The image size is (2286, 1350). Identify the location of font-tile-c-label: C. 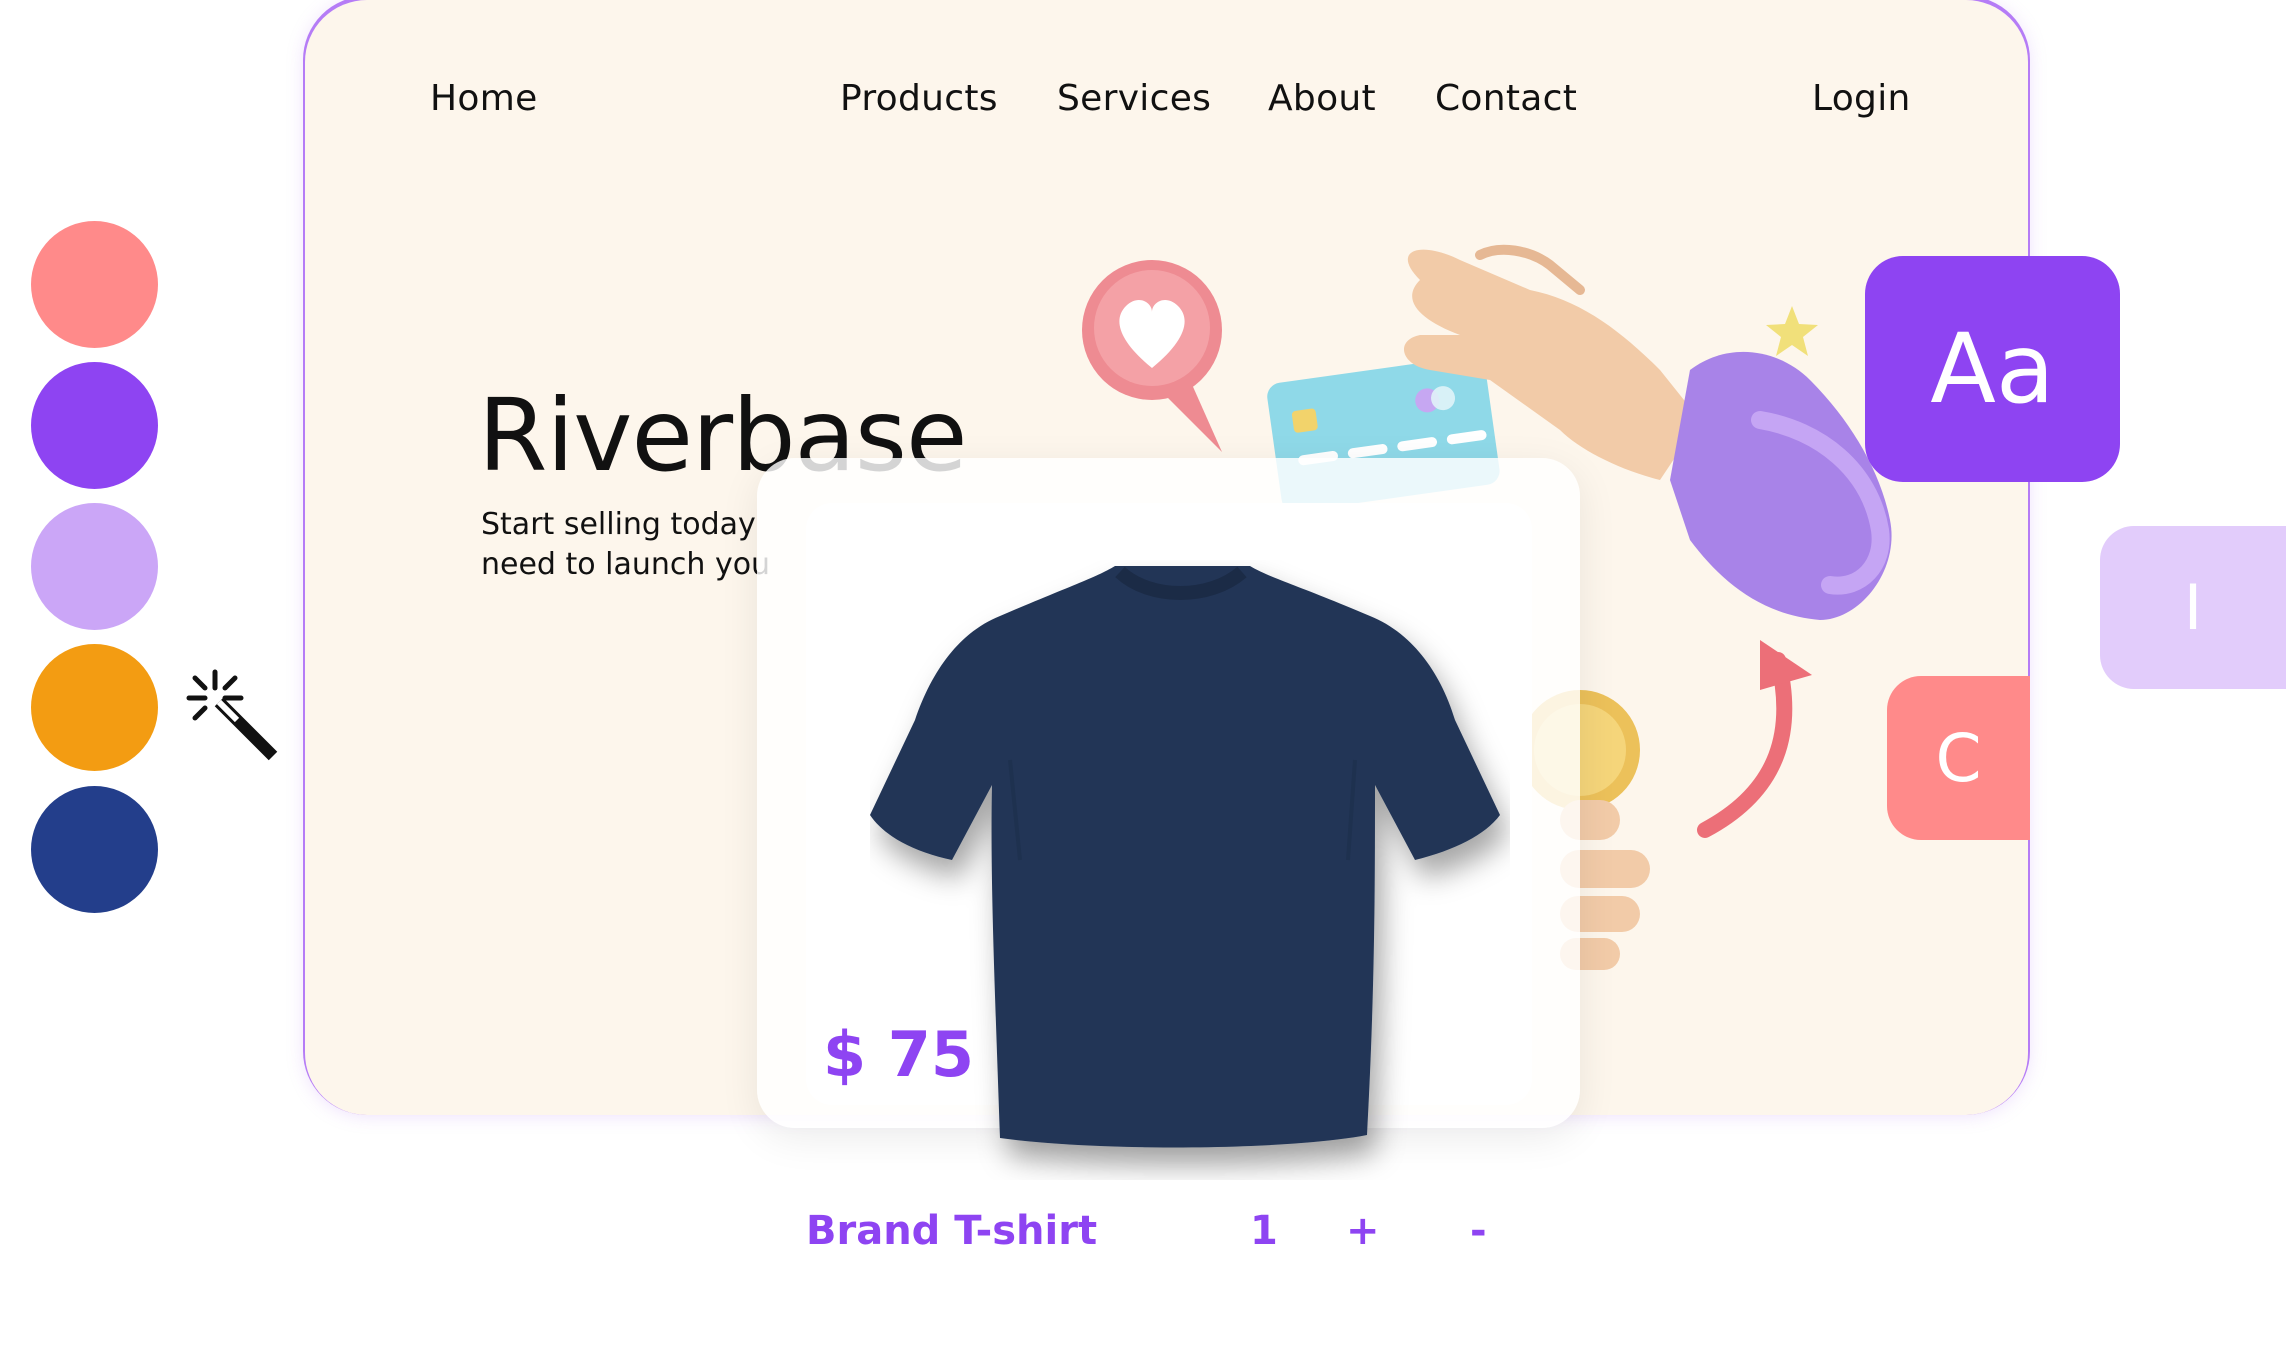
(1958, 758).